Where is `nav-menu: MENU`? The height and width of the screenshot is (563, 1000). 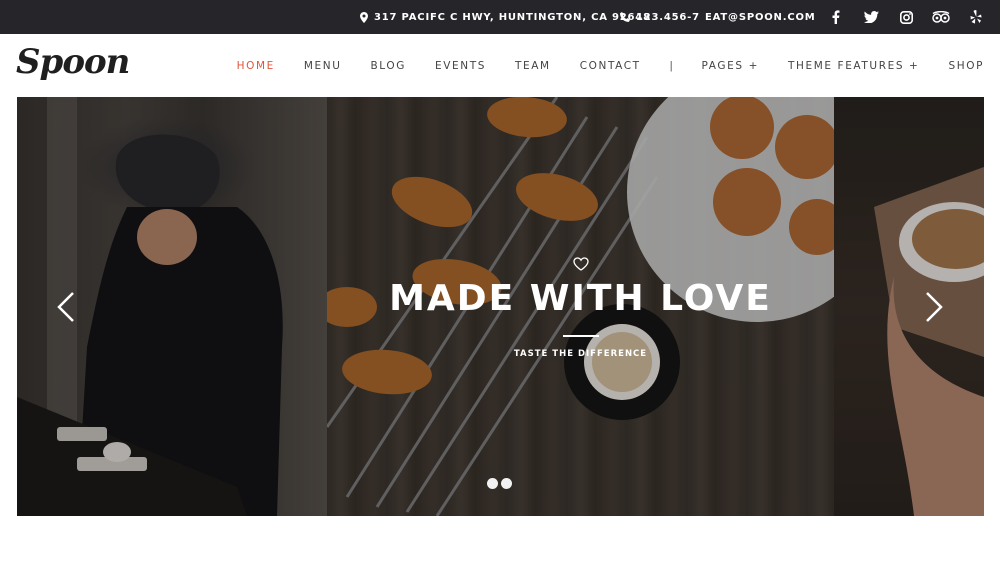
nav-menu: MENU is located at coordinates (323, 66).